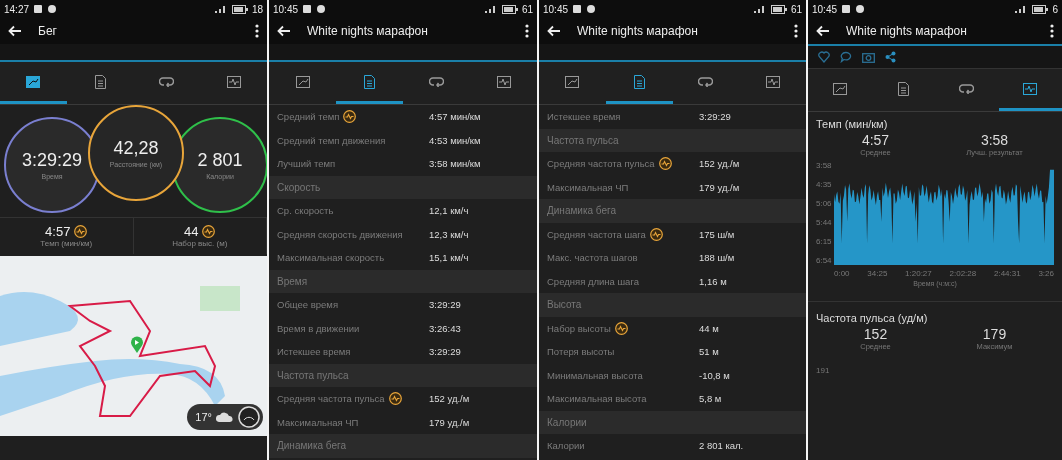 This screenshot has width=1062, height=460. I want to click on metric-value: 179 уд./м, so click(449, 422).